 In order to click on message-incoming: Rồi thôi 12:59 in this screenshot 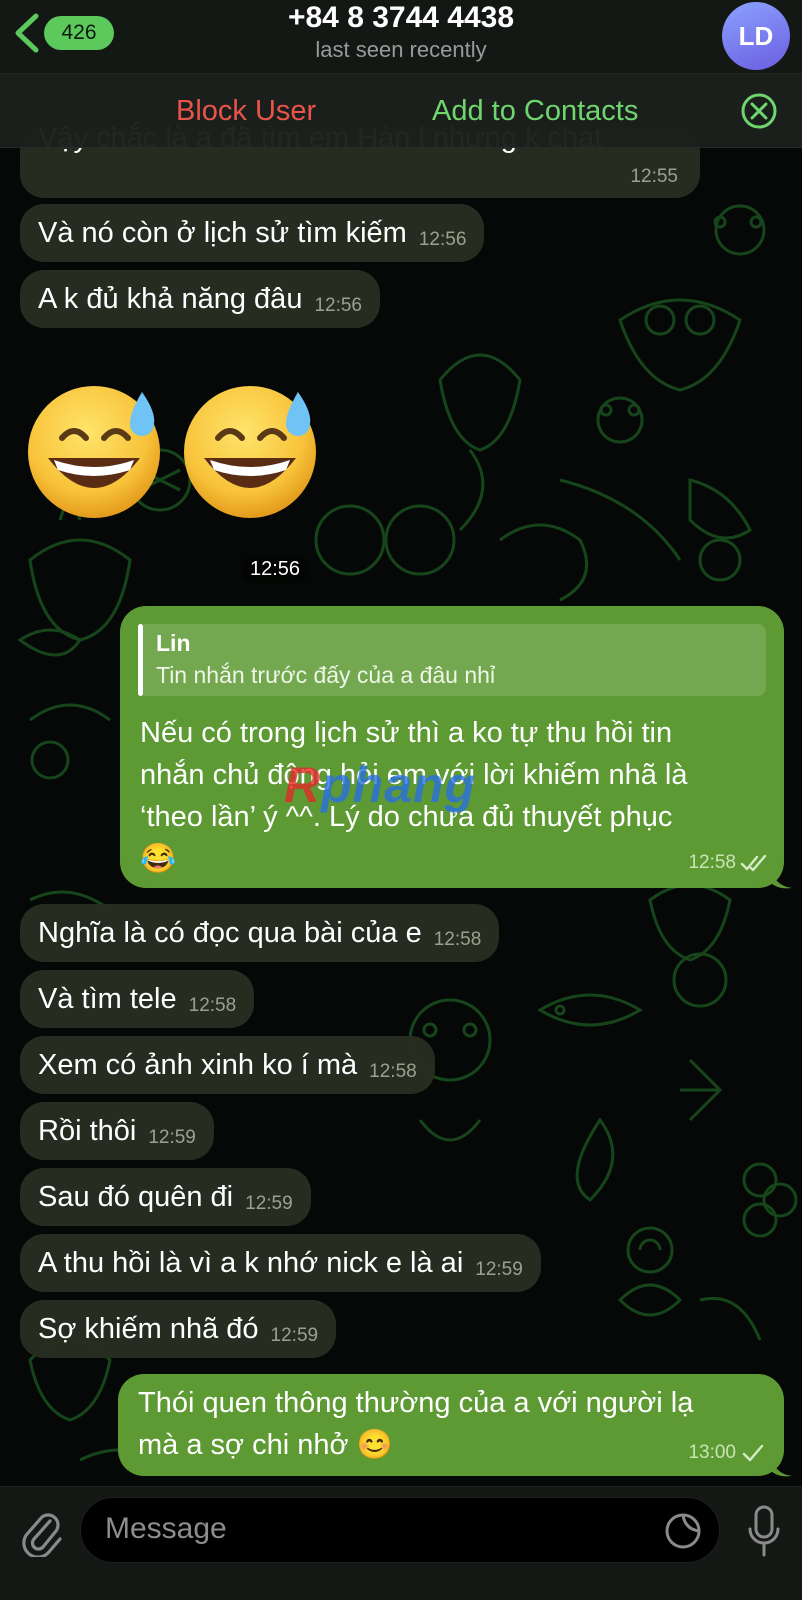, I will do `click(117, 1131)`.